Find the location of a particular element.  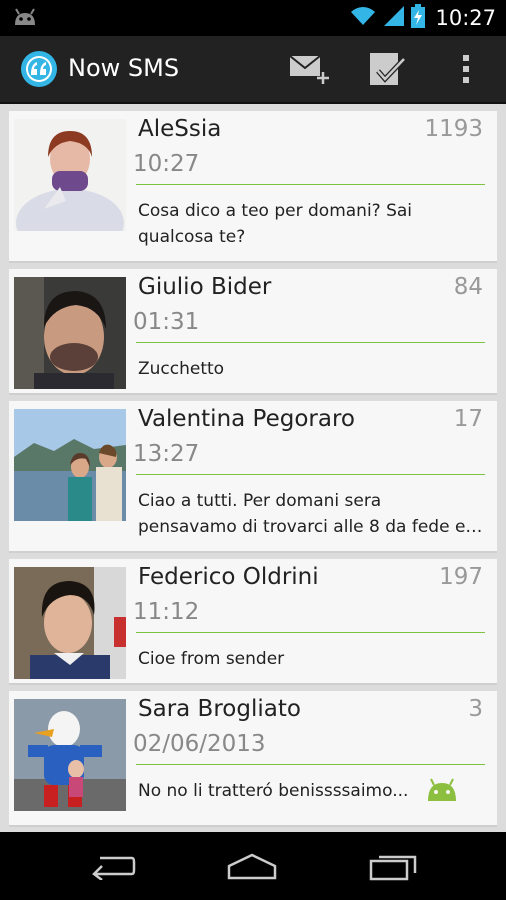

conversation-item: Giulio Bider 84 01:31 Zucchetto is located at coordinates (253, 332).